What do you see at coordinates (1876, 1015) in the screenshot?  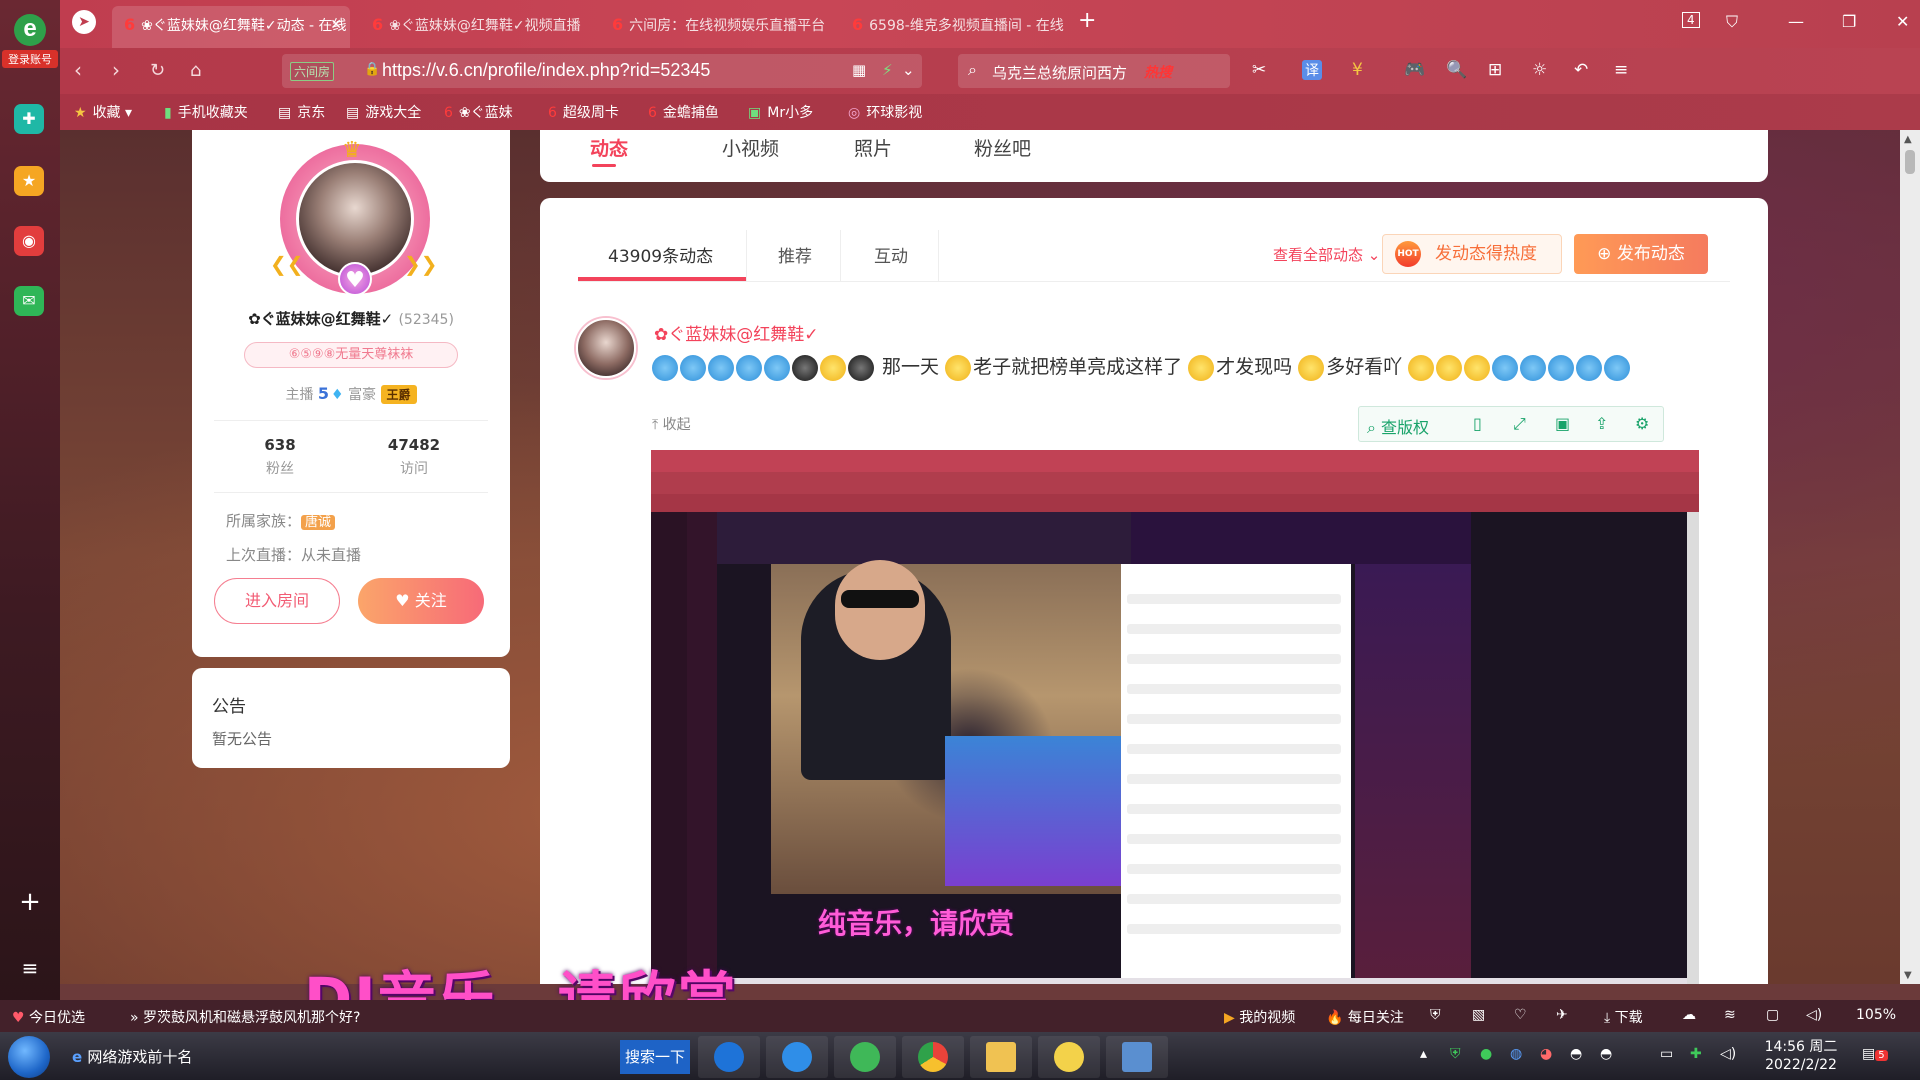 I see `zoom-level: 105%` at bounding box center [1876, 1015].